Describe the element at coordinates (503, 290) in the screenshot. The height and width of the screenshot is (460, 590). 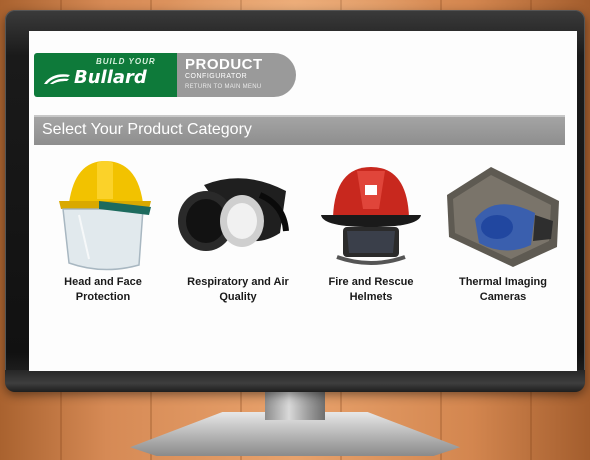
I see `product-label-thermal-imaging: Thermal Imaging Cameras` at that location.